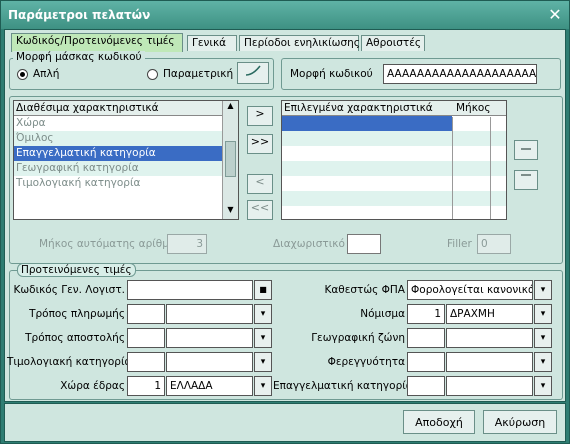  I want to click on auto-number-input: 3, so click(187, 244).